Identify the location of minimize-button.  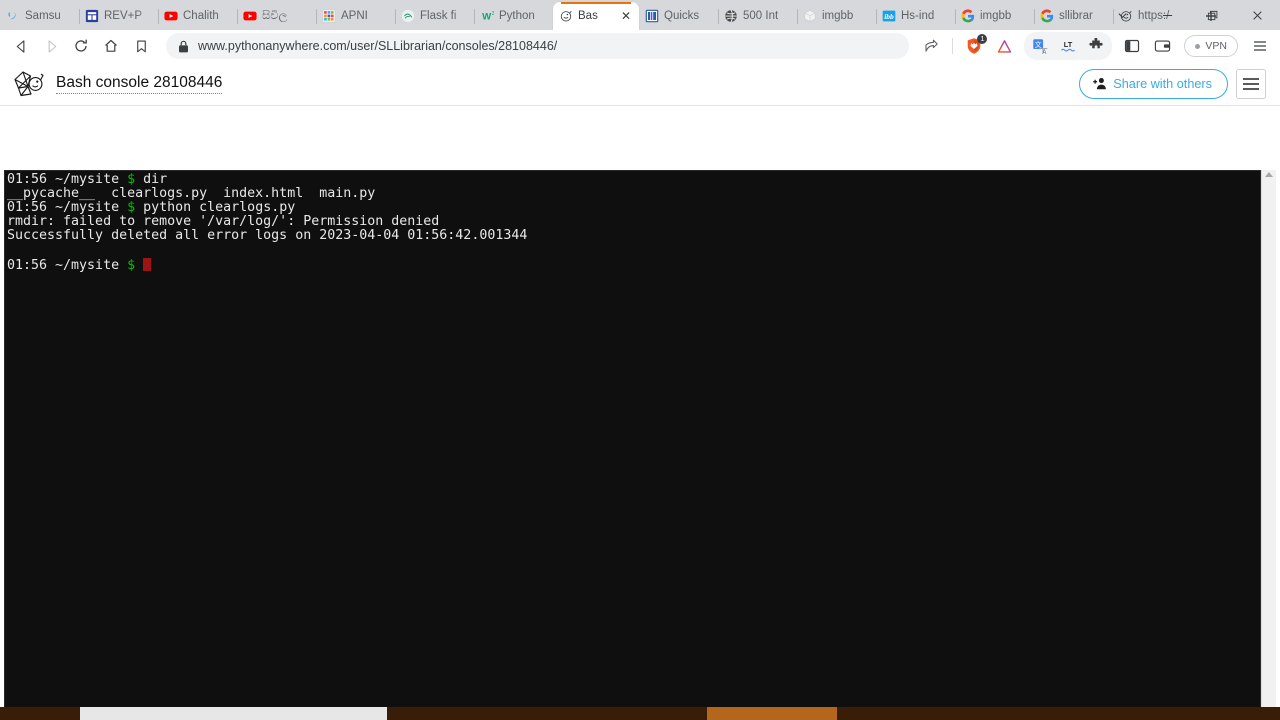
(1167, 15).